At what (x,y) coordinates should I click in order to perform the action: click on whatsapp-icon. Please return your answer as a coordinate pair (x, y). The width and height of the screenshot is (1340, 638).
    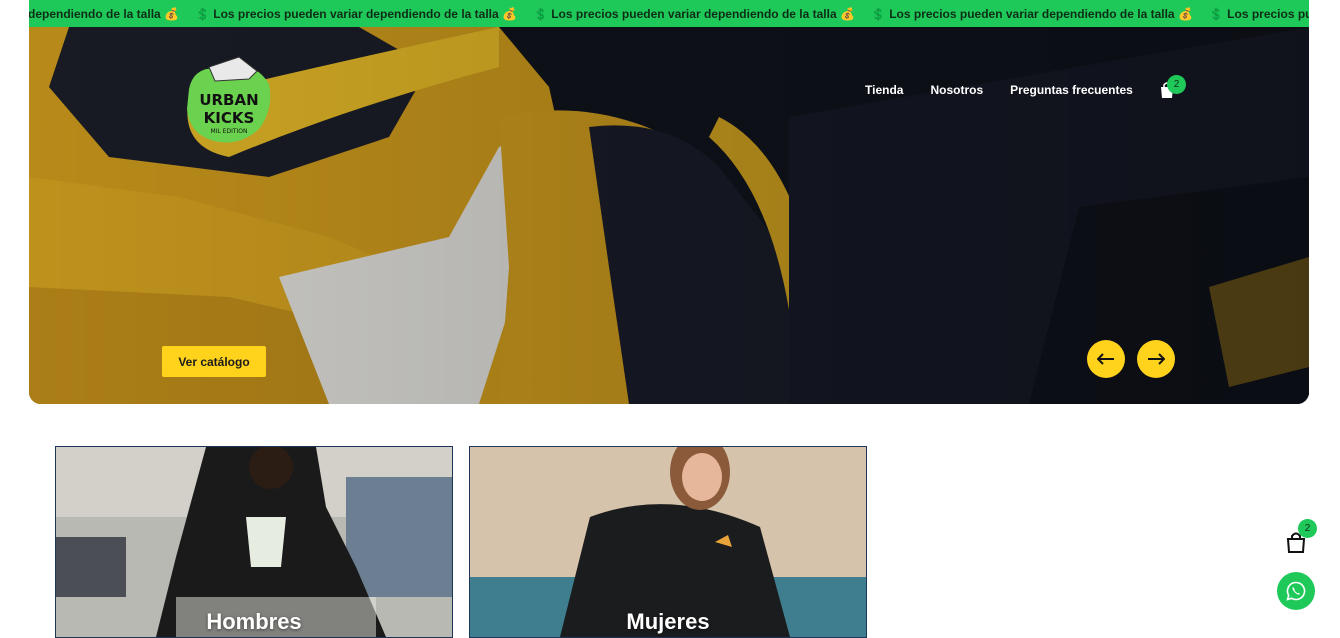
    Looking at the image, I should click on (1296, 591).